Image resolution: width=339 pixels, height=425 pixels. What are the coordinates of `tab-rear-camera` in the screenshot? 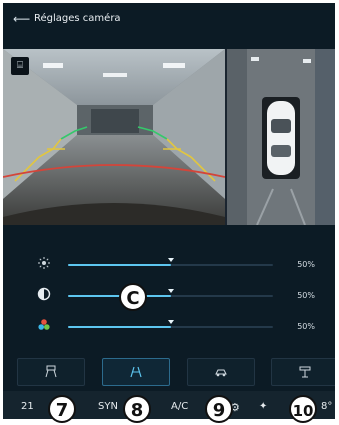 It's located at (51, 372).